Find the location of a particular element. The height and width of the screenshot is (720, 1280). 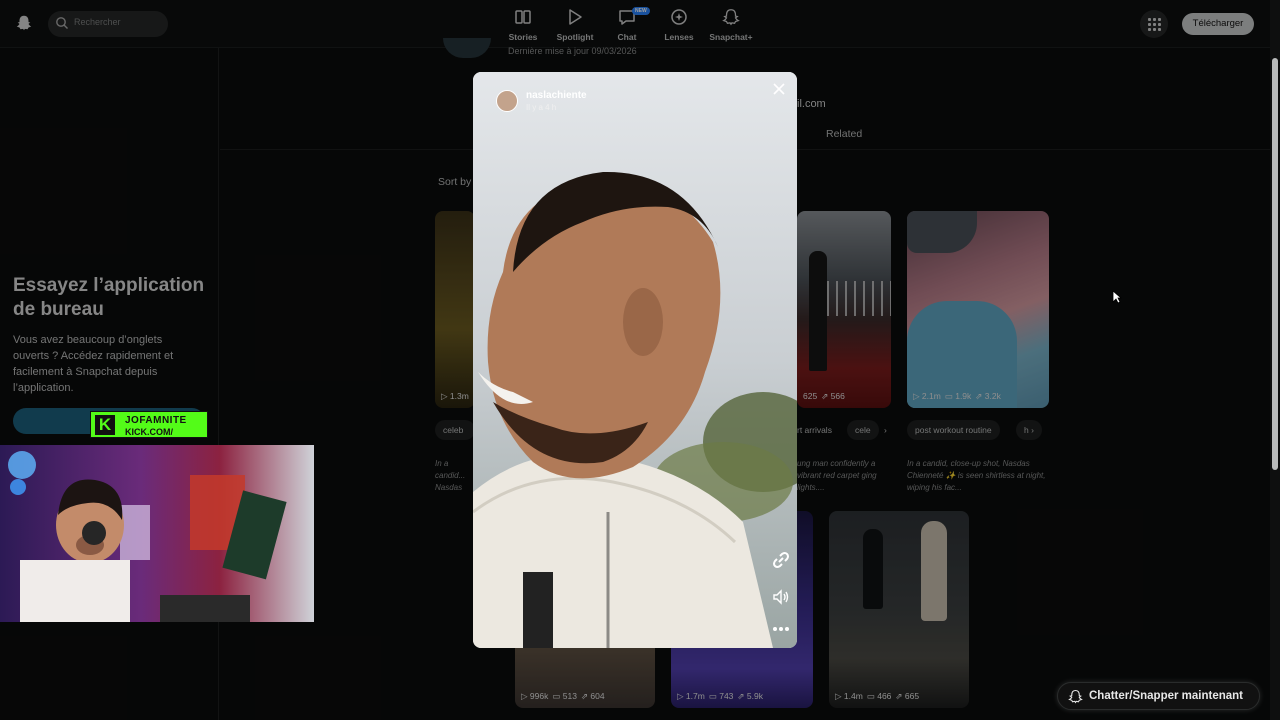

scrollbar-thumb is located at coordinates (1275, 264).